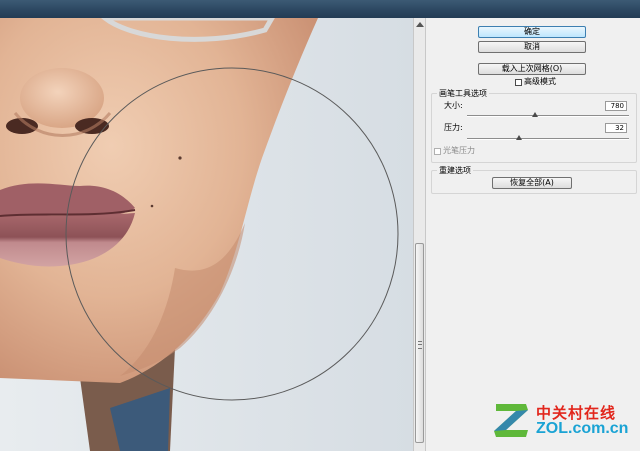 The image size is (640, 451). Describe the element at coordinates (532, 183) in the screenshot. I see `restore-all-button: 恢复全部(A)` at that location.